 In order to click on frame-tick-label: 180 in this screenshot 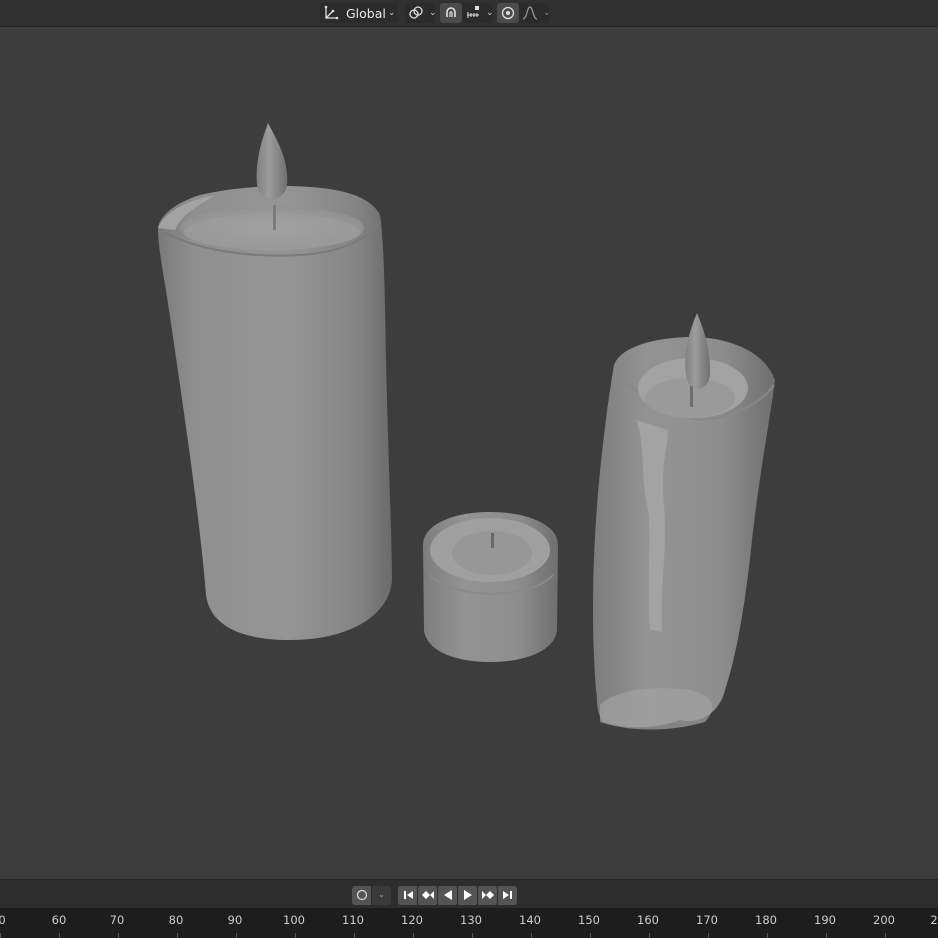, I will do `click(766, 920)`.